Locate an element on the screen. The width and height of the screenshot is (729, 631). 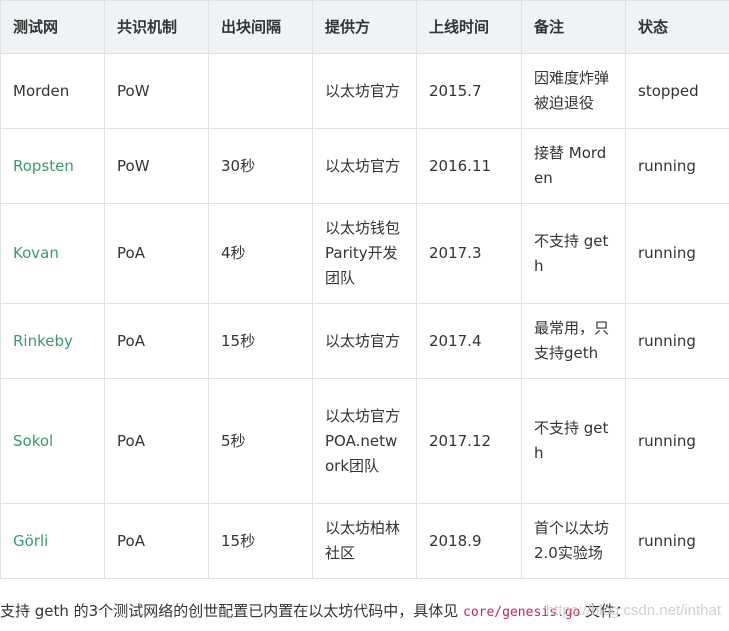
interval-cell: 5秒 is located at coordinates (260, 441).